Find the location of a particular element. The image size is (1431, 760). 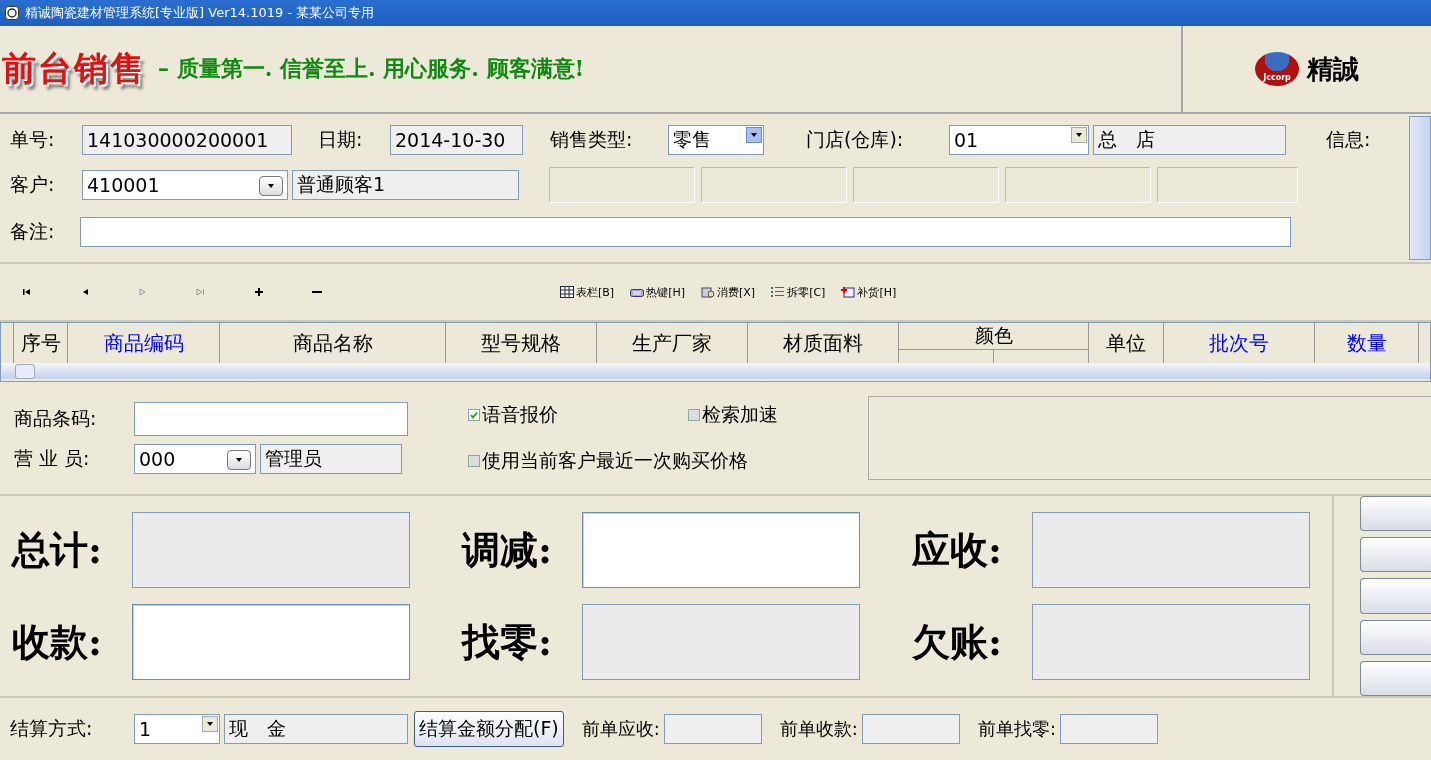

logo-name: 精誠 is located at coordinates (1333, 69).